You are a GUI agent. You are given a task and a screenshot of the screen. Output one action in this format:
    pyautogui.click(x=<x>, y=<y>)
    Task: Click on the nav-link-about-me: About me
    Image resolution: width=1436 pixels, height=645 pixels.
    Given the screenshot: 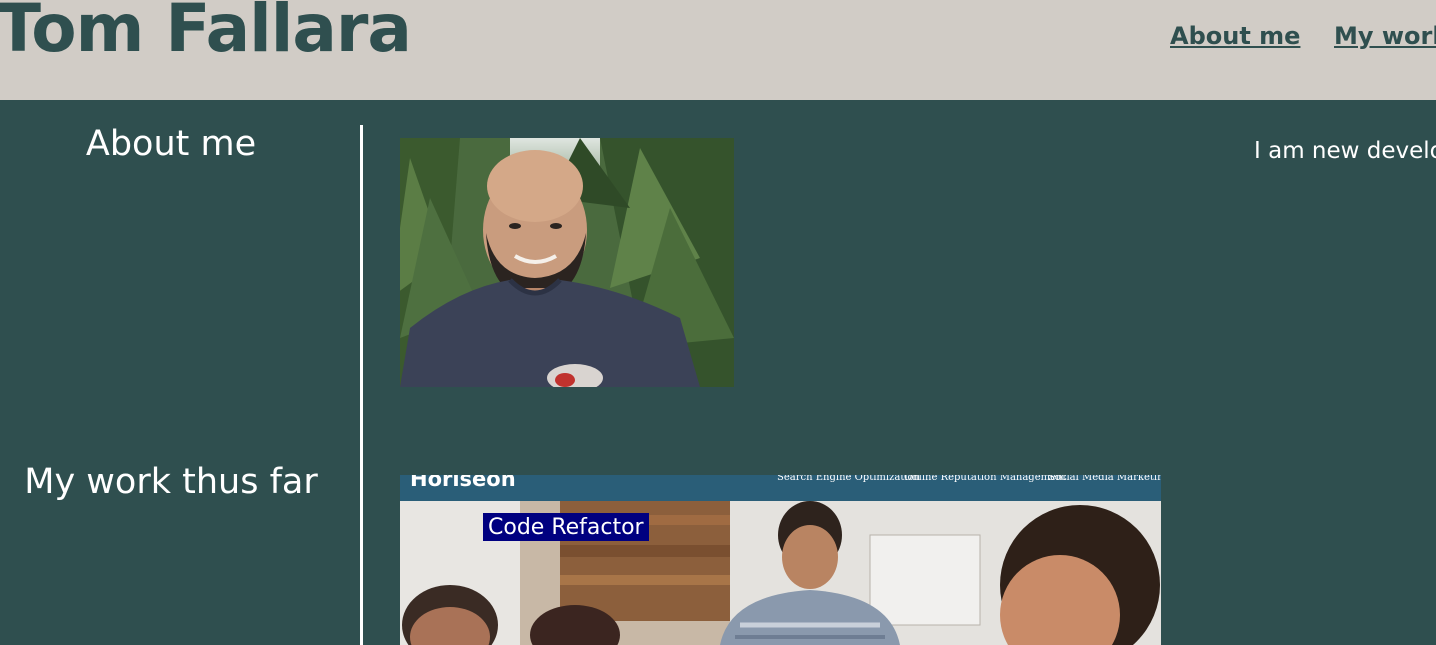 What is the action you would take?
    pyautogui.click(x=1235, y=36)
    